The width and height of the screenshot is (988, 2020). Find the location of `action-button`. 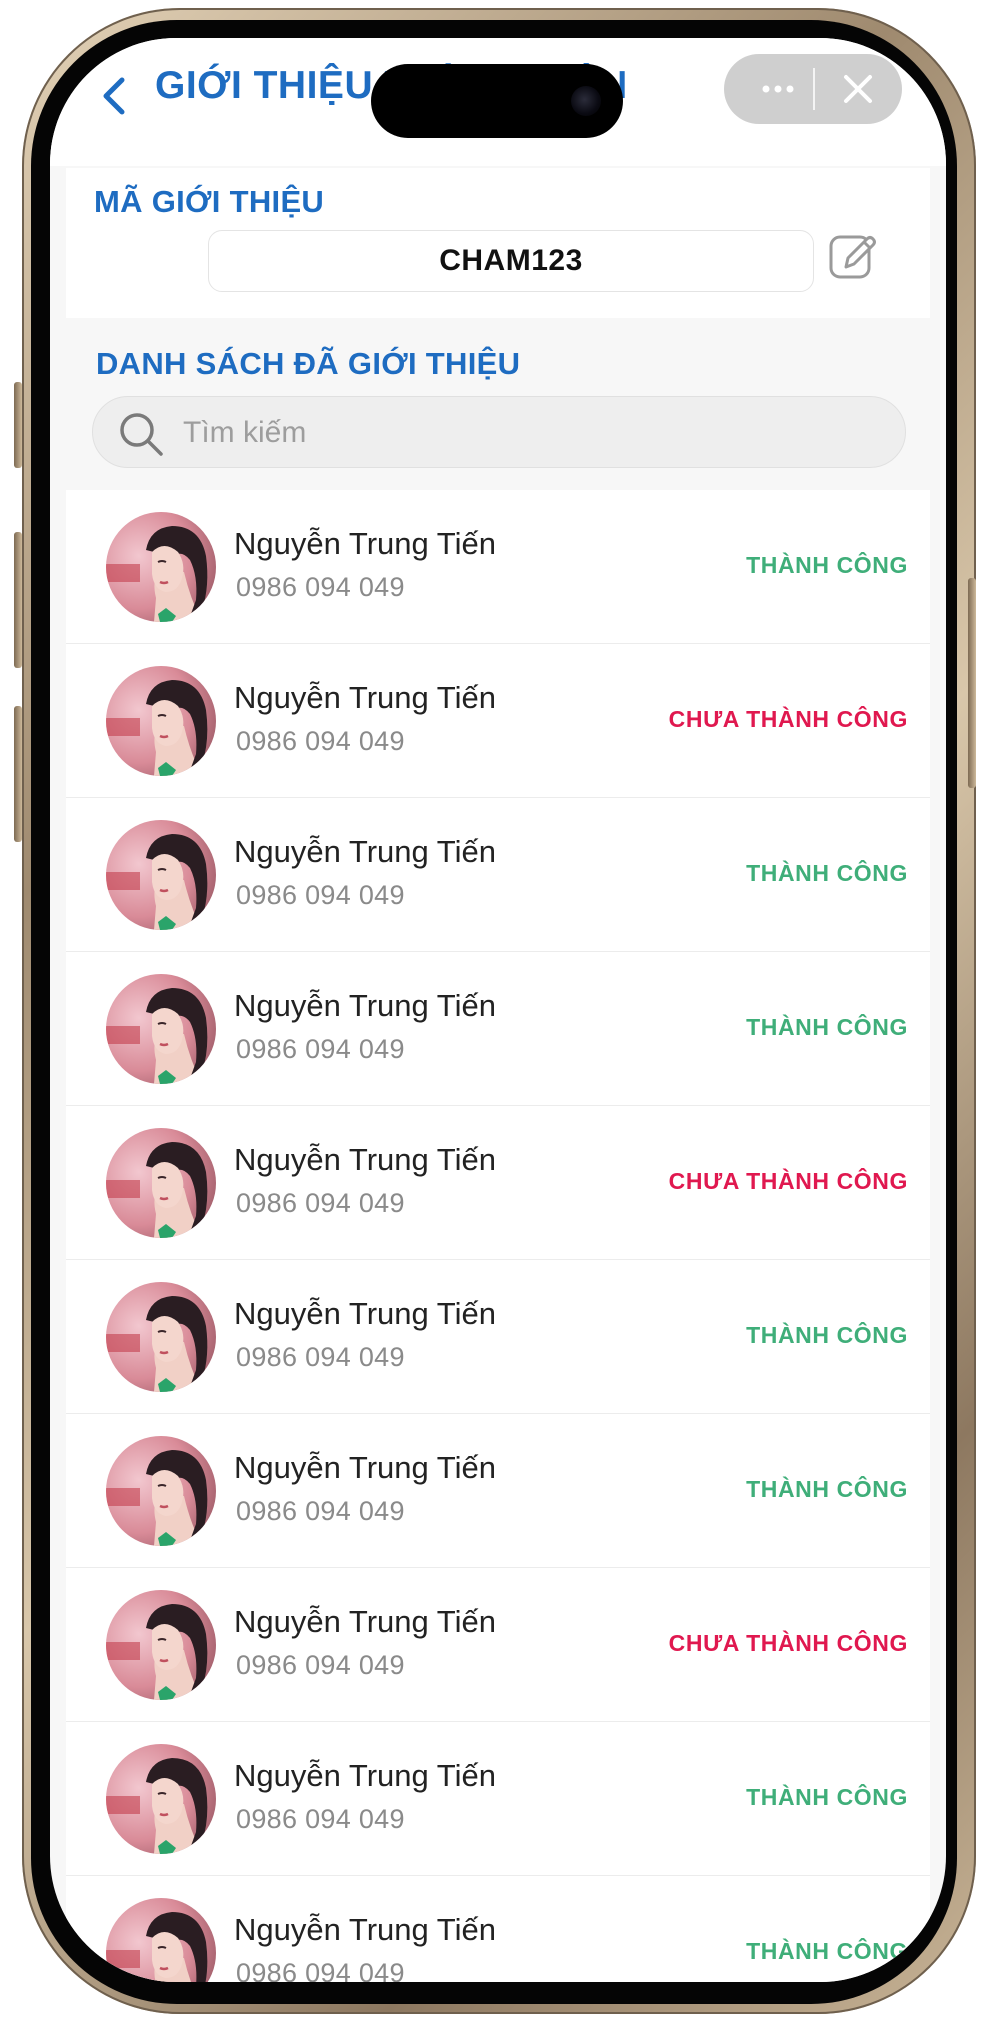

action-button is located at coordinates (18, 425).